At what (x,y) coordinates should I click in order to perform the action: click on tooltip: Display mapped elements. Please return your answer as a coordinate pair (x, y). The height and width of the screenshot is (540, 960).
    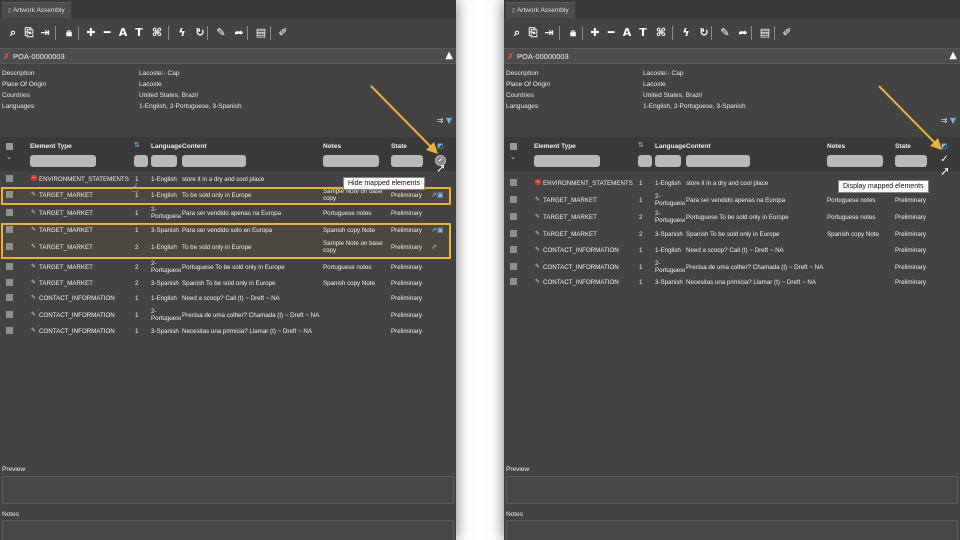
    Looking at the image, I should click on (883, 186).